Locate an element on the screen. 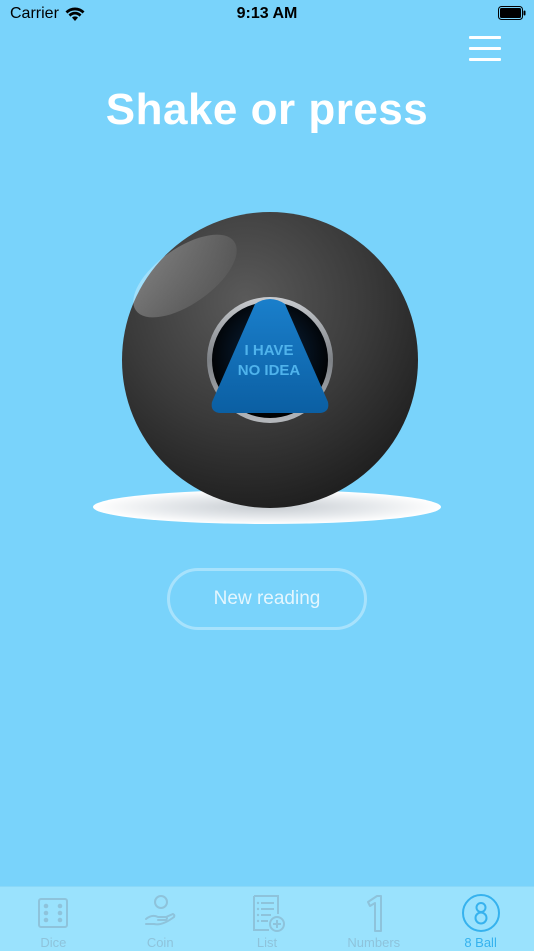  eight-ball-icon is located at coordinates (480, 913).